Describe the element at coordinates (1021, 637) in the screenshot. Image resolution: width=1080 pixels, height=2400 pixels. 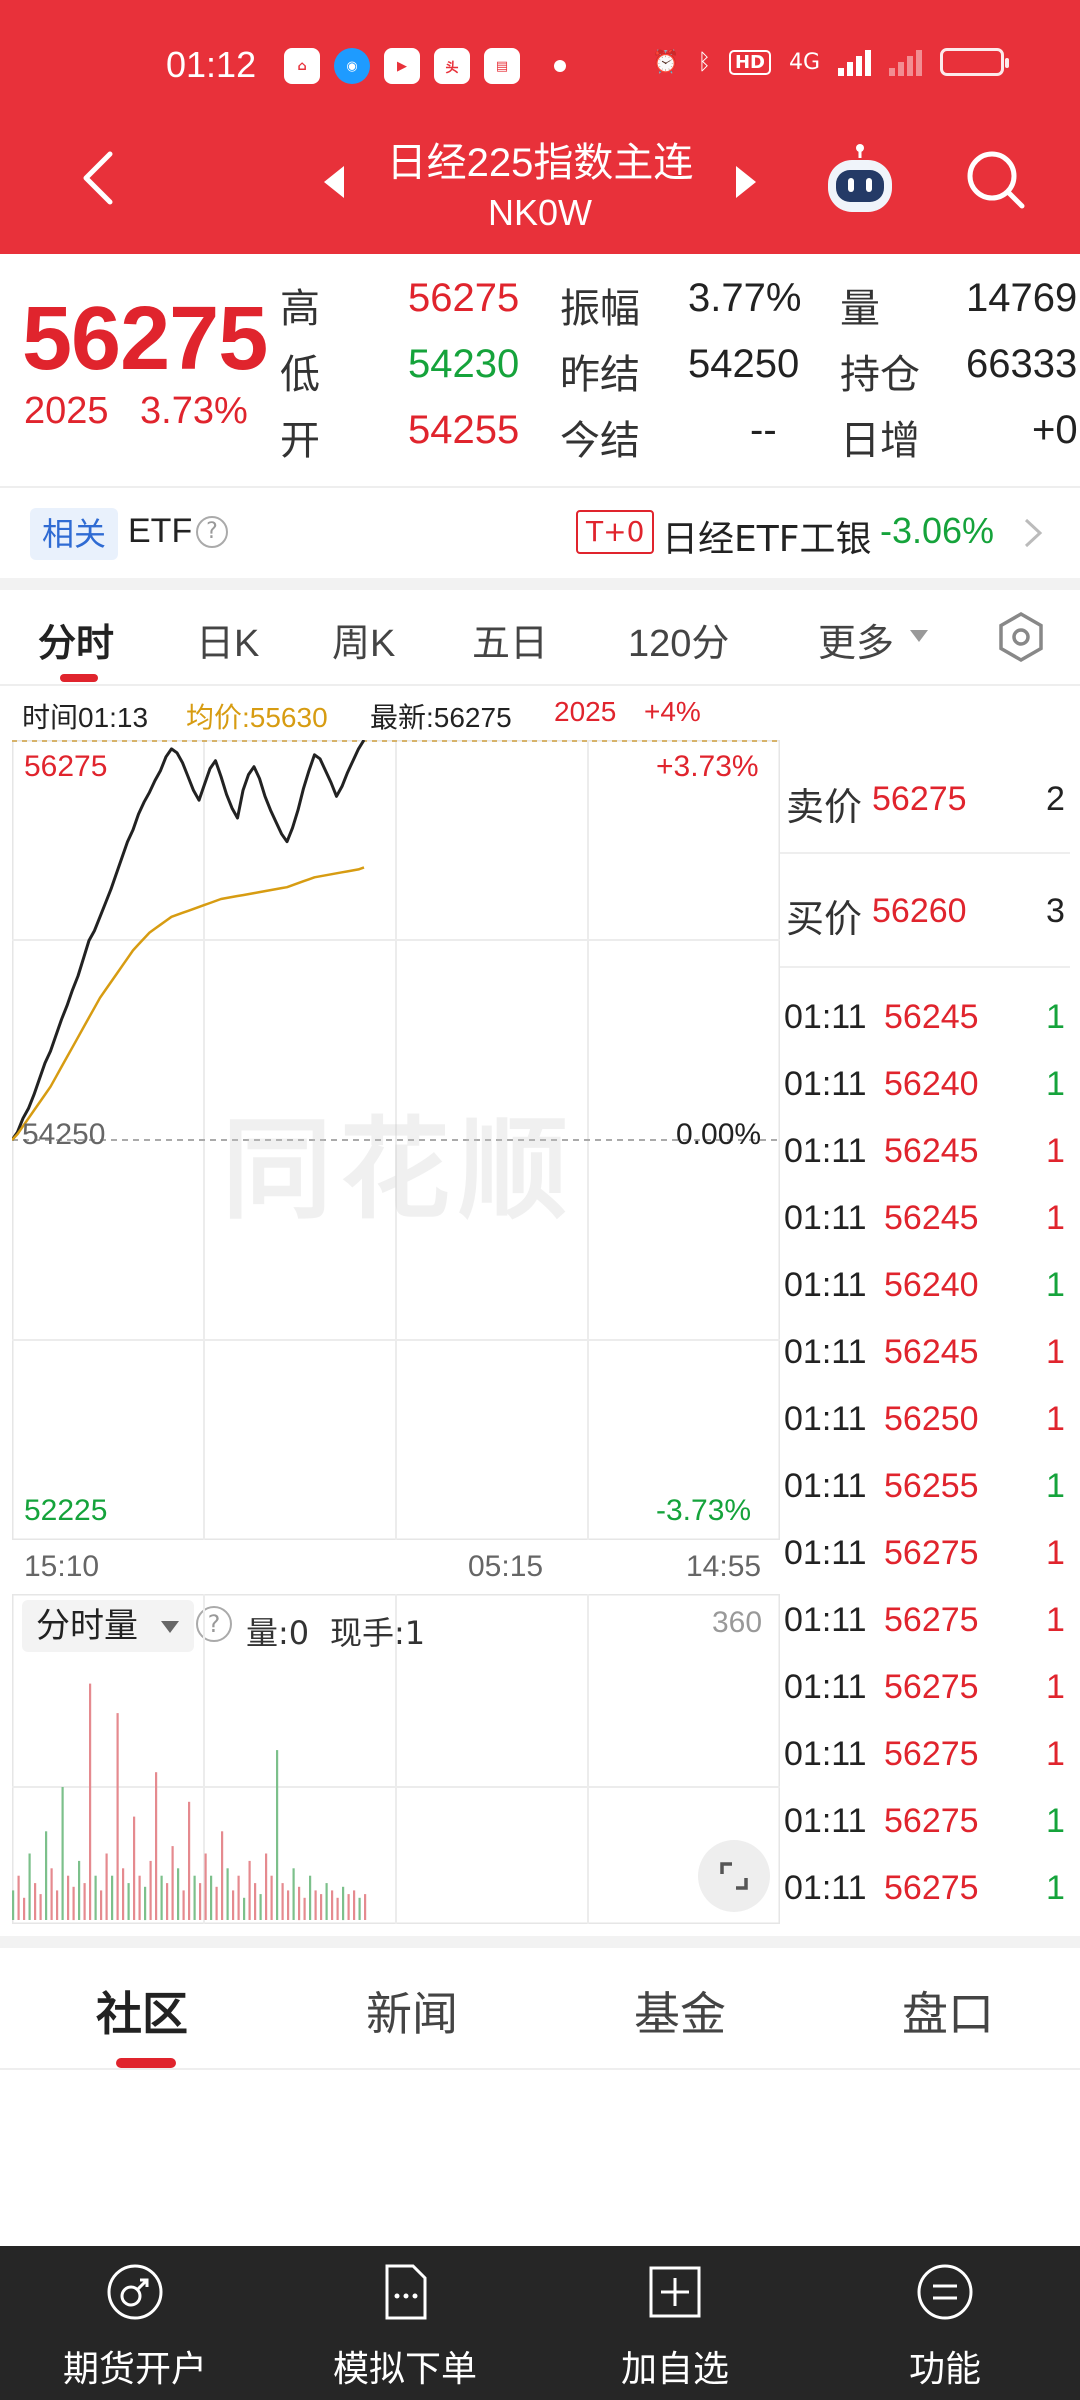
I see `settings-icon` at that location.